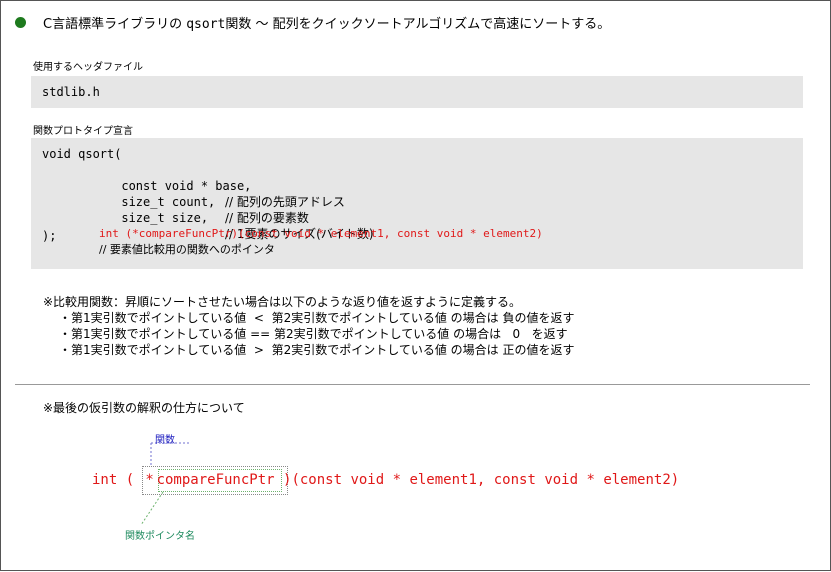 The width and height of the screenshot is (831, 572). I want to click on annotation-pointer-name: 関数ポインタ名, so click(160, 536).